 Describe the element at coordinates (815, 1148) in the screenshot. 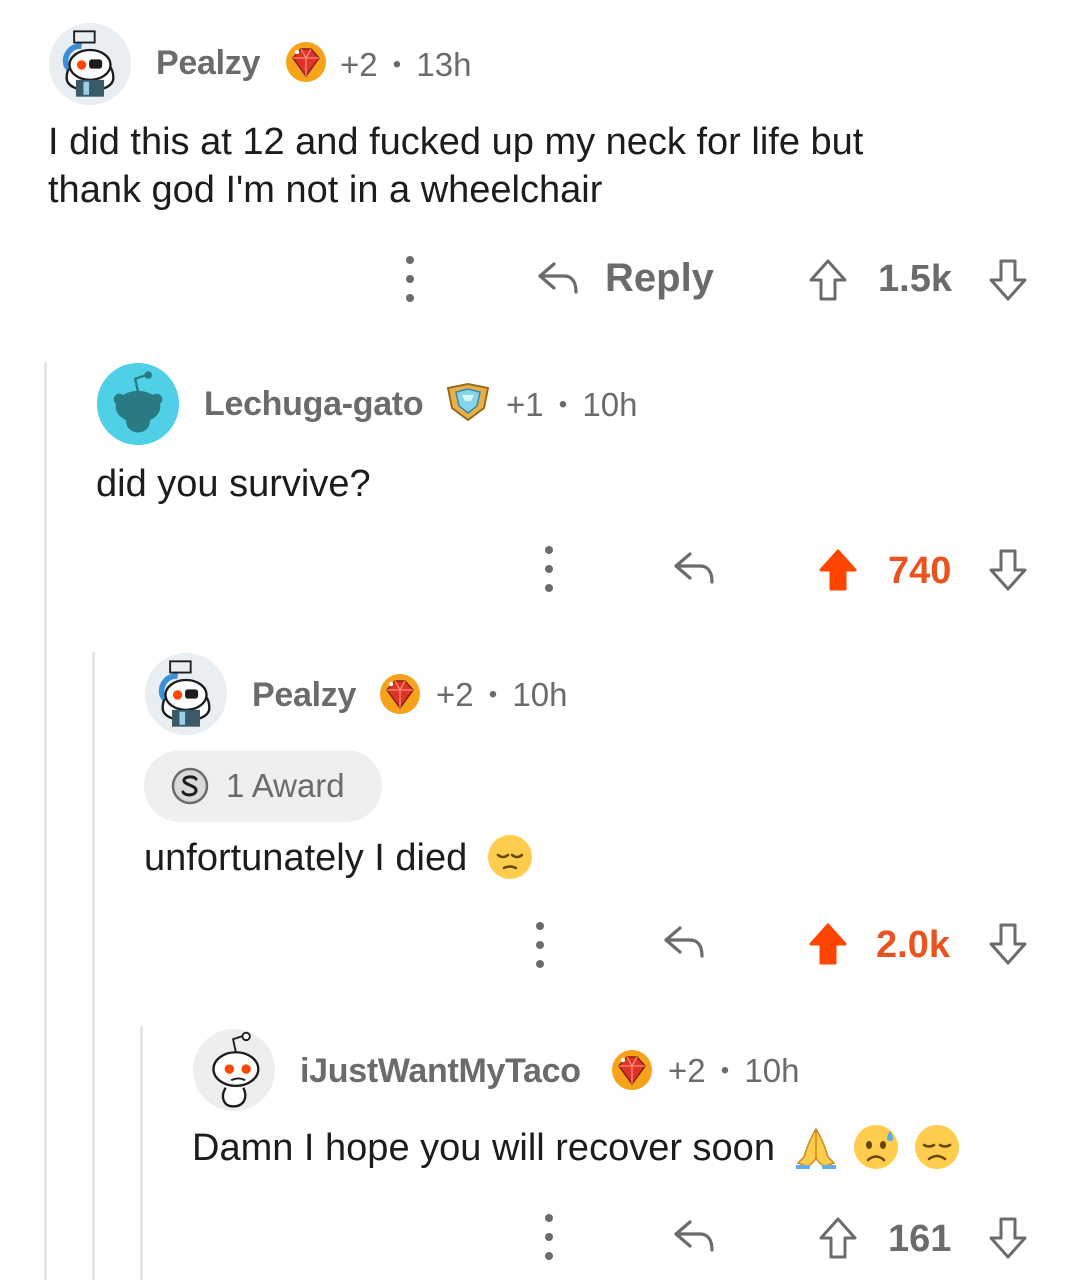

I see `folded-hands-emoji-icon` at that location.